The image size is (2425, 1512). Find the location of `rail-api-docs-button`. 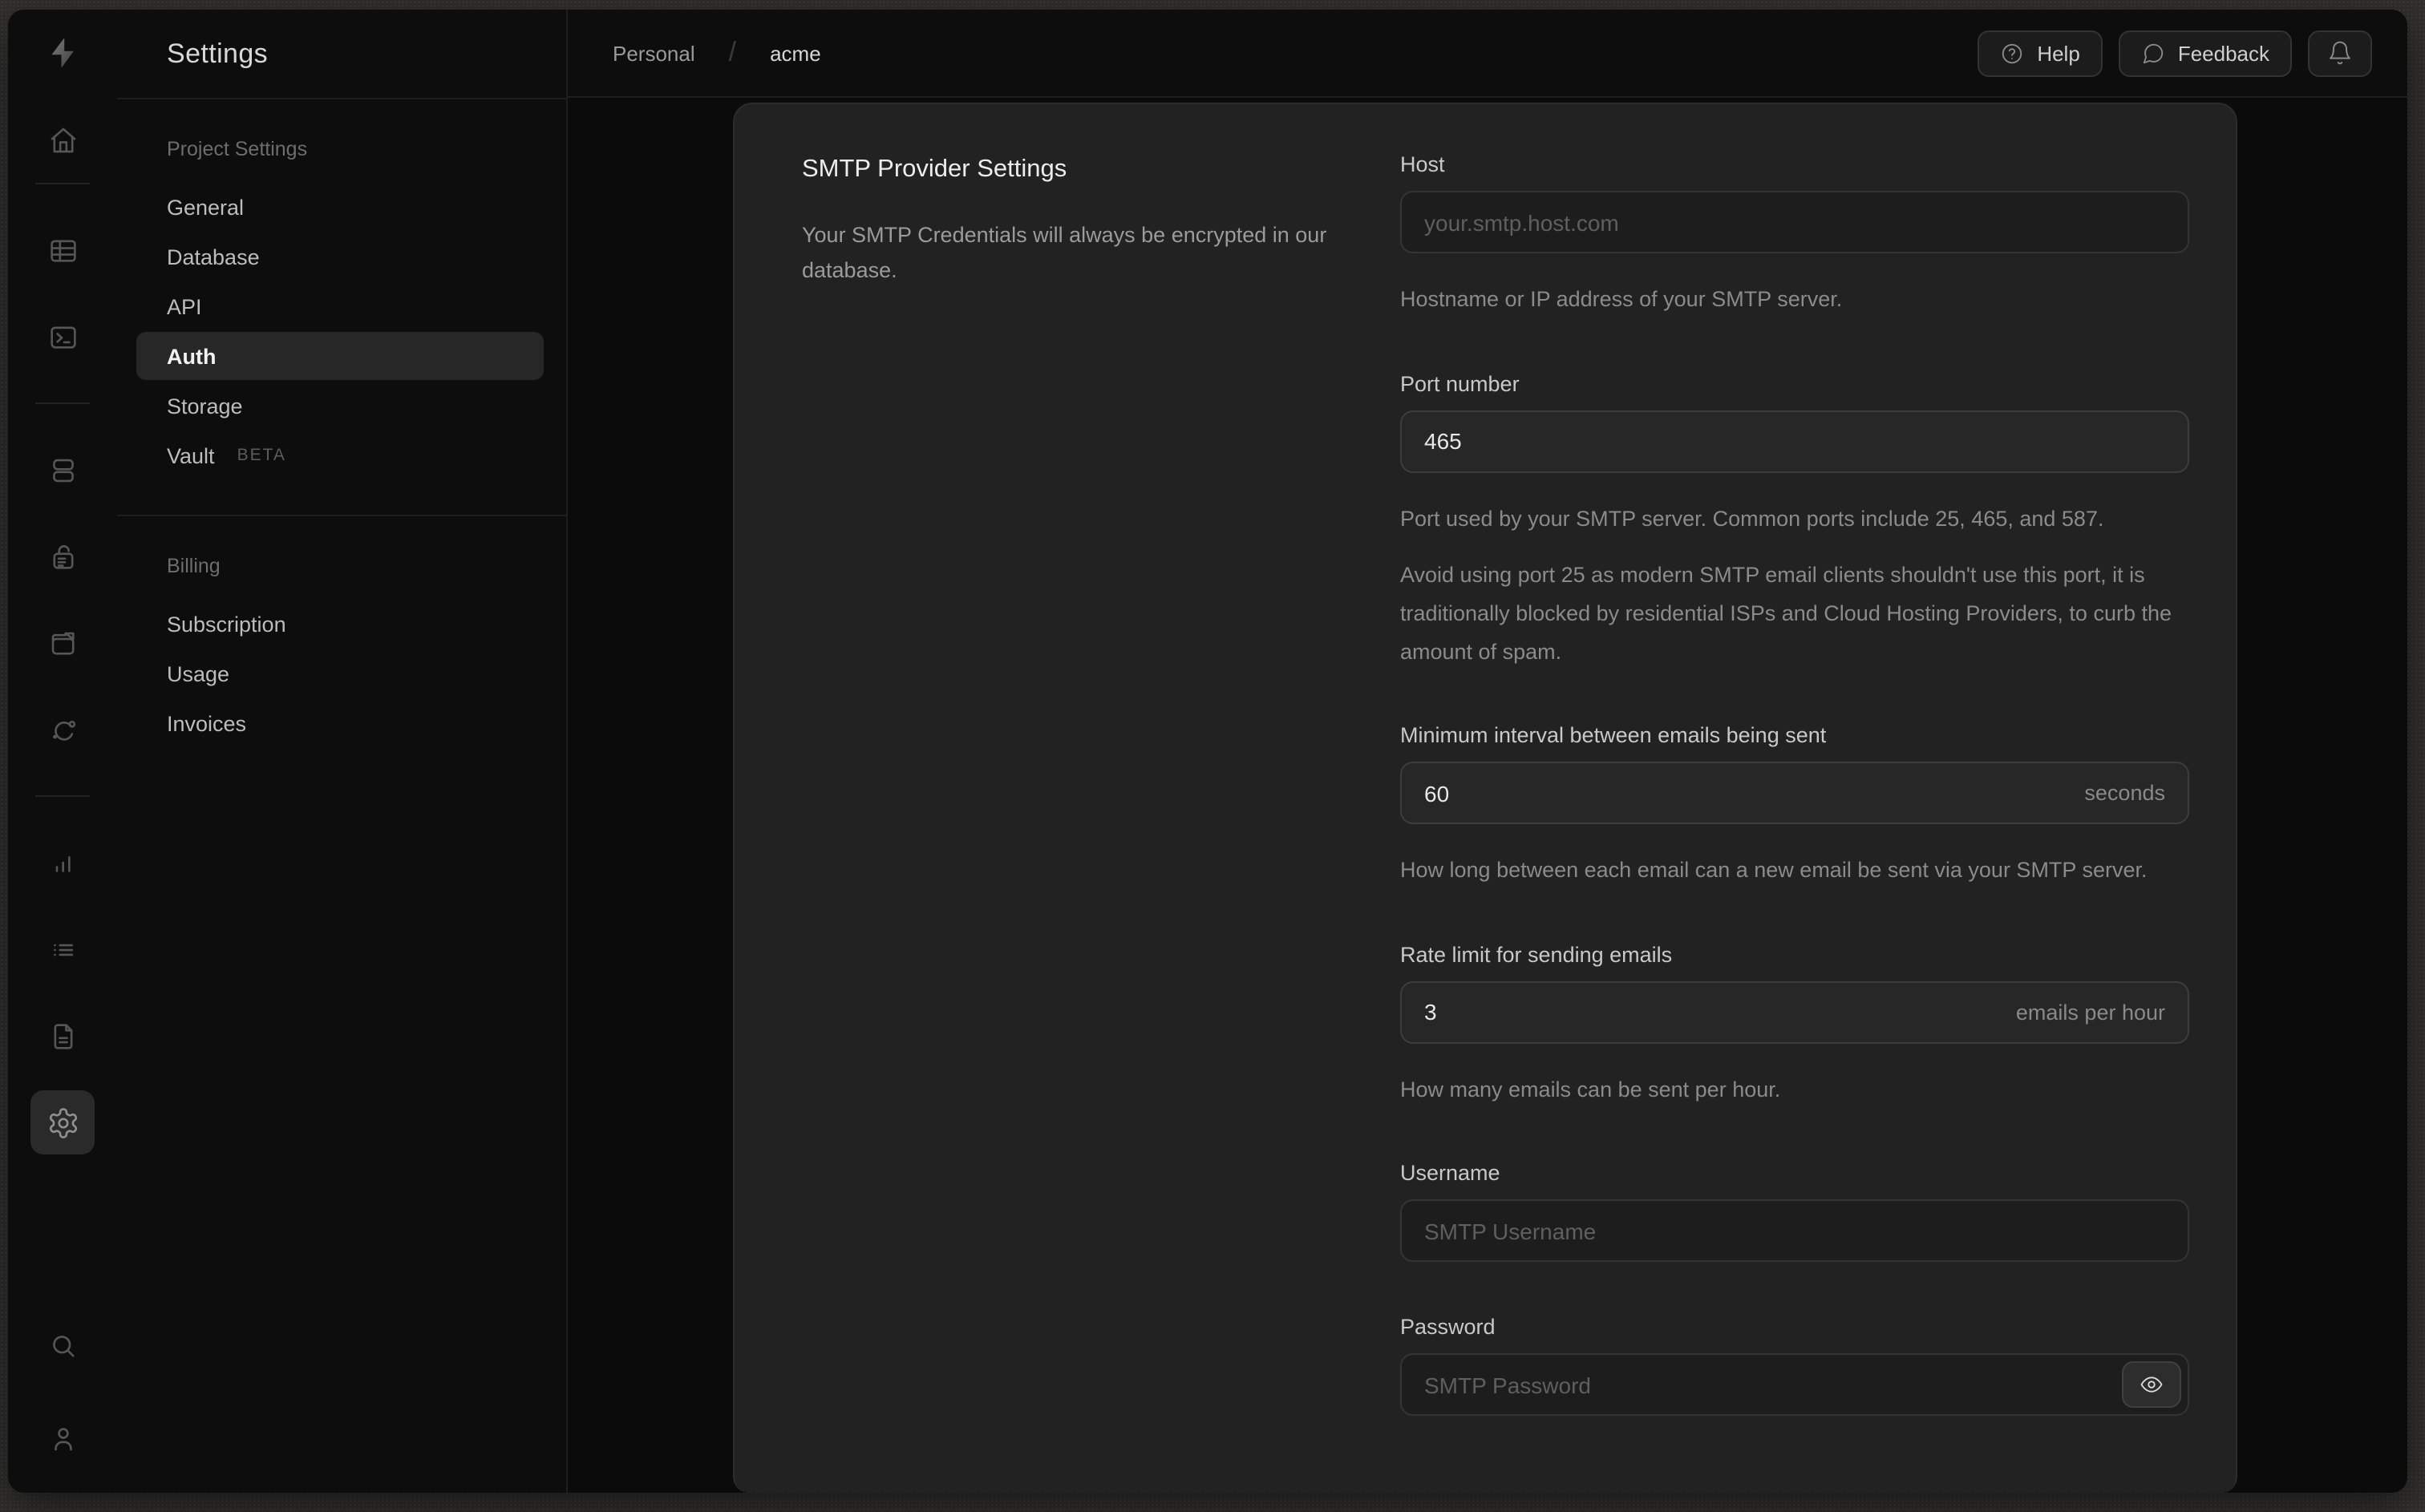

rail-api-docs-button is located at coordinates (62, 1036).